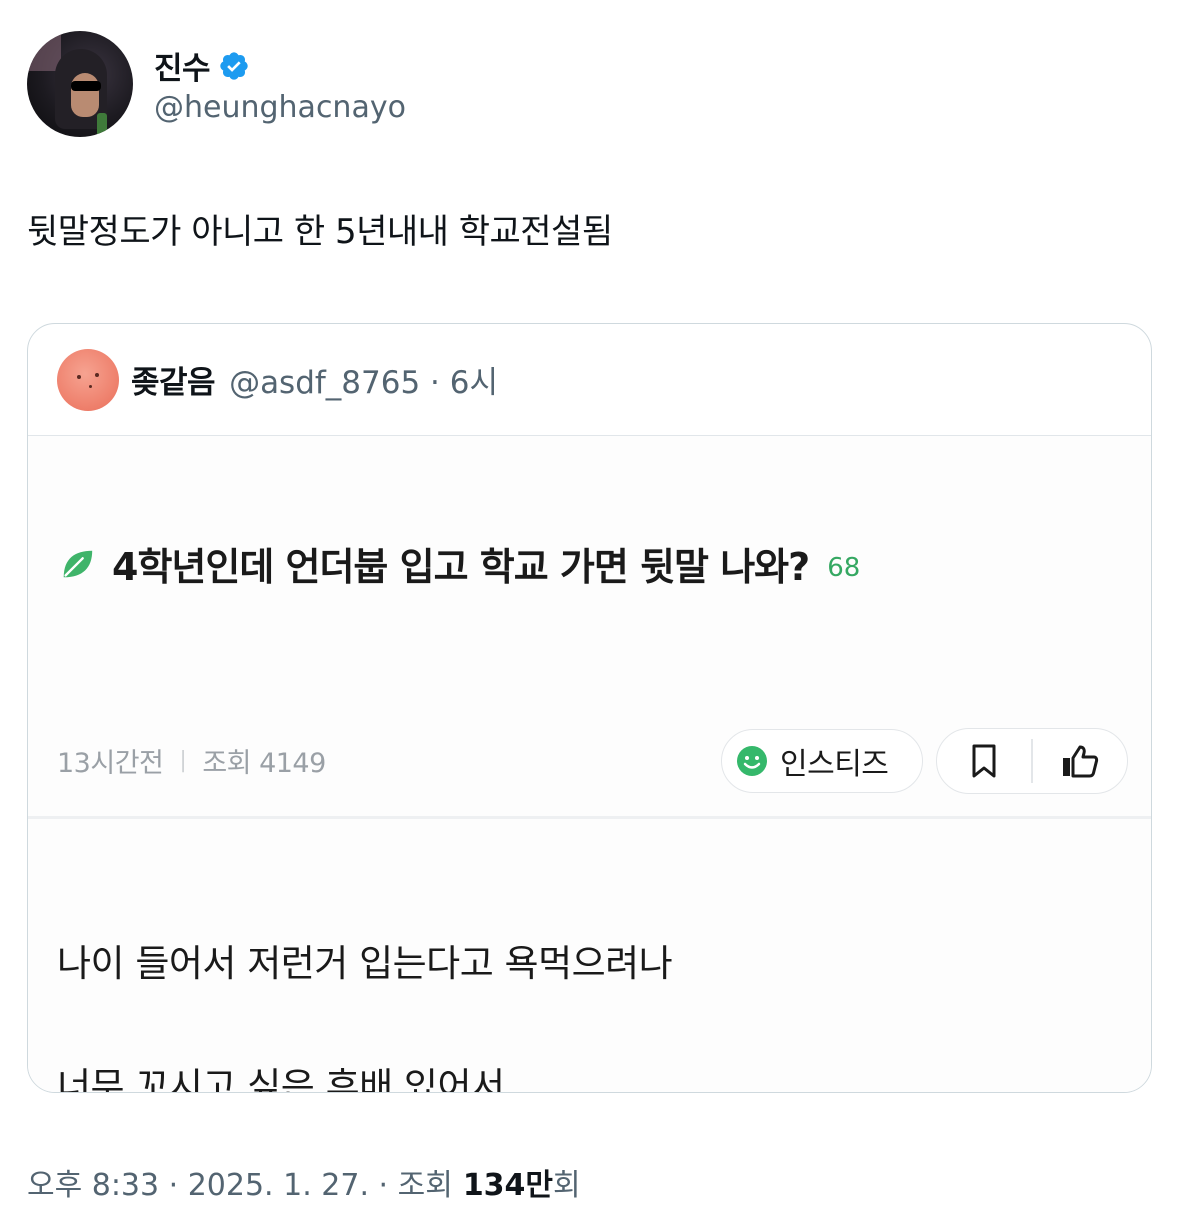  Describe the element at coordinates (90, 386) in the screenshot. I see `avatar-mouth` at that location.